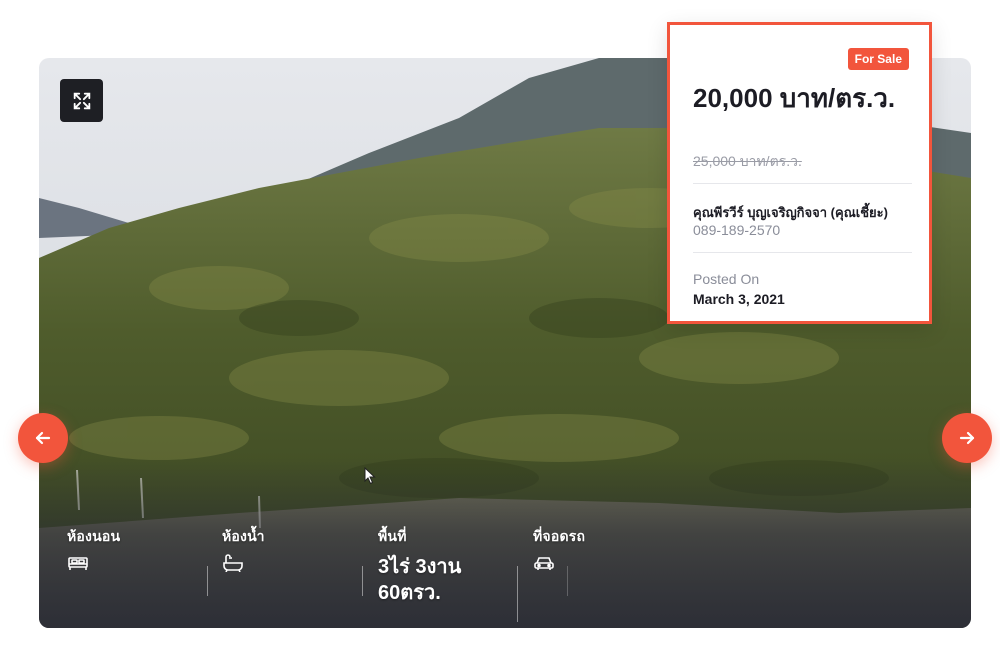 Image resolution: width=1000 pixels, height=656 pixels. I want to click on status-badge: For Sale, so click(878, 59).